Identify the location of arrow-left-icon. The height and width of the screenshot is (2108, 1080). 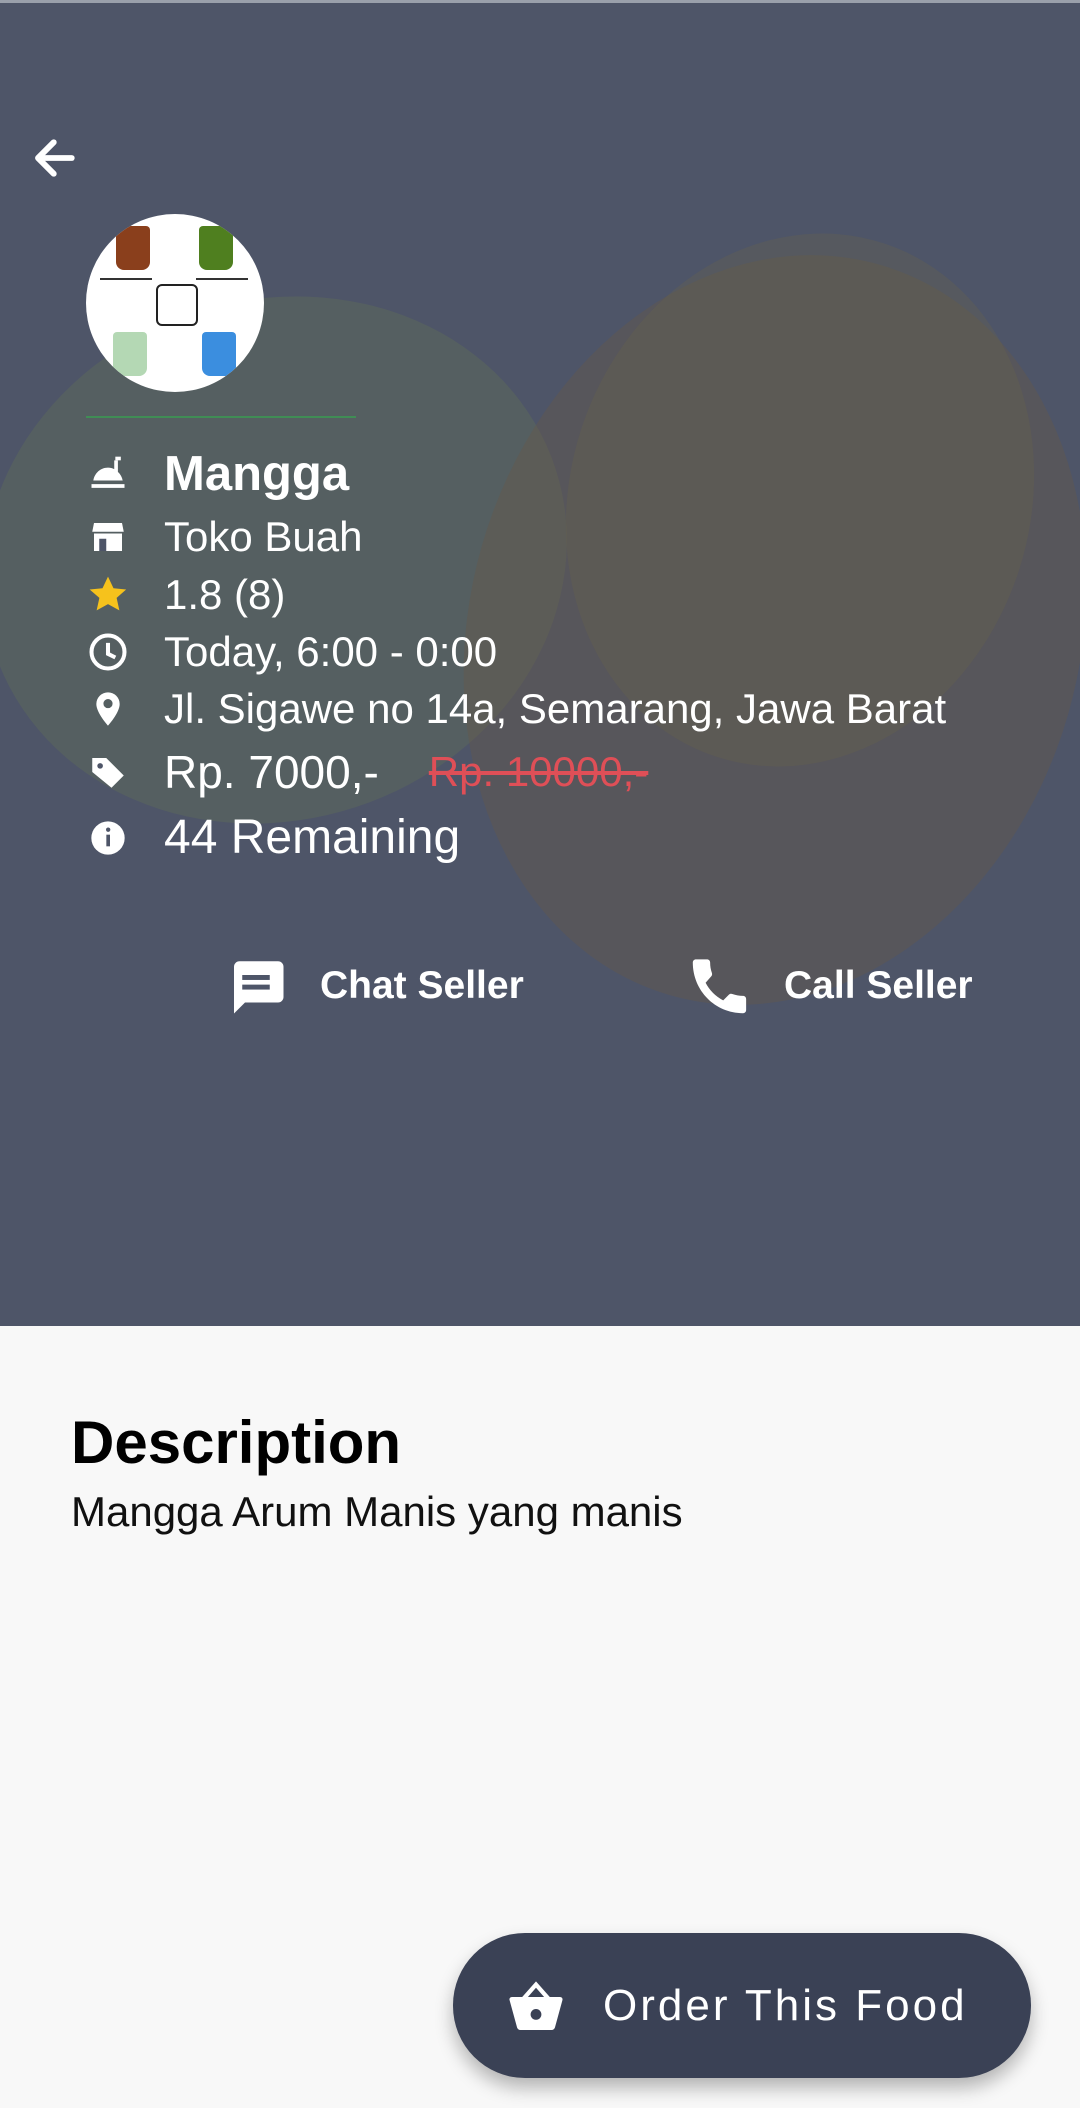
(56, 158).